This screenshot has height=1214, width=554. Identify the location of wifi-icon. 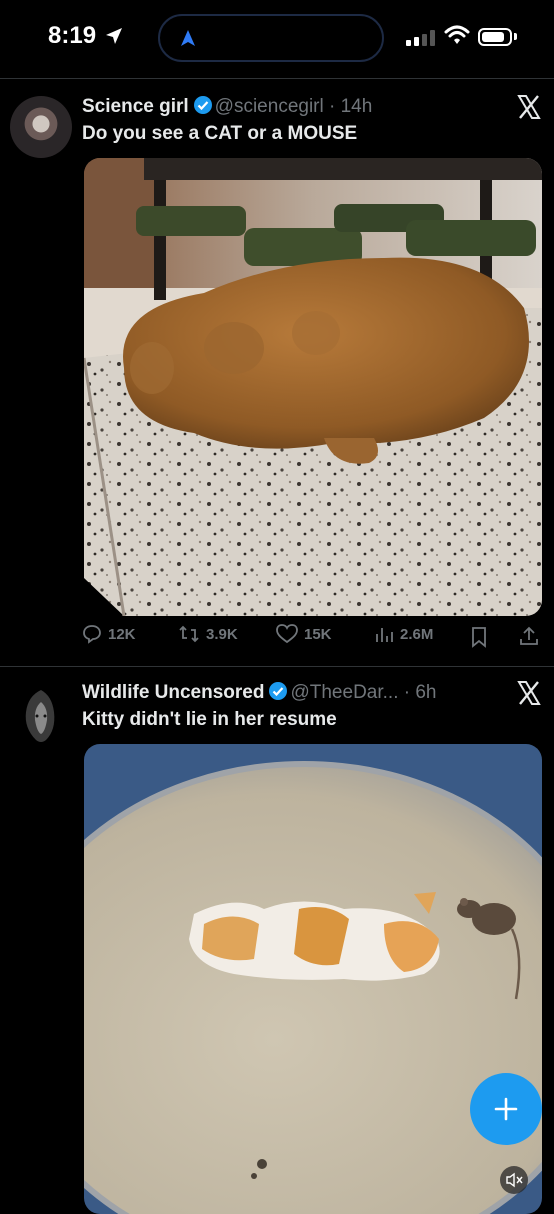
(457, 34).